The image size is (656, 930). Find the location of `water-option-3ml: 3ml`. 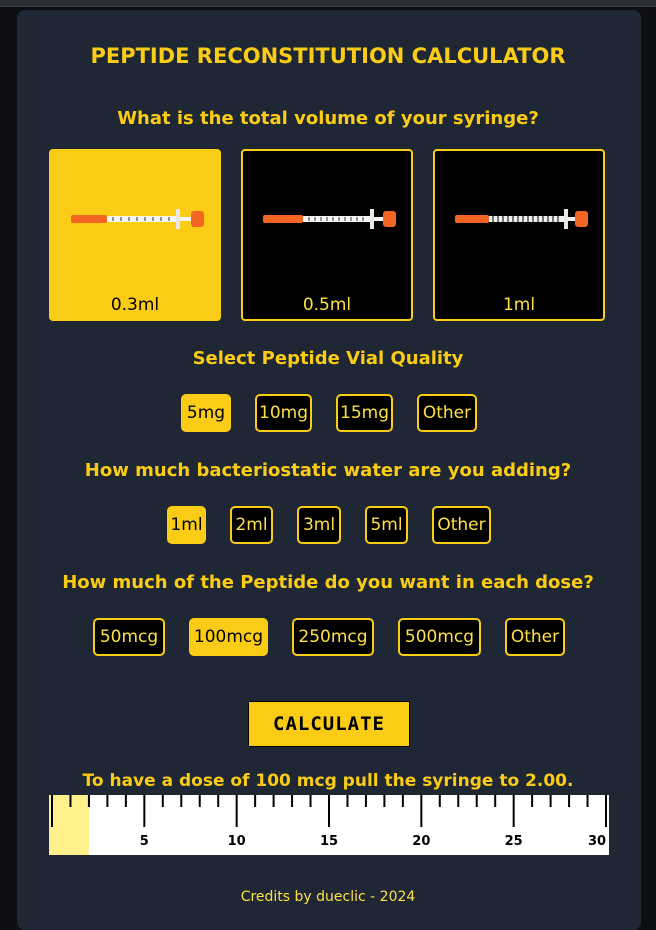

water-option-3ml: 3ml is located at coordinates (319, 525).